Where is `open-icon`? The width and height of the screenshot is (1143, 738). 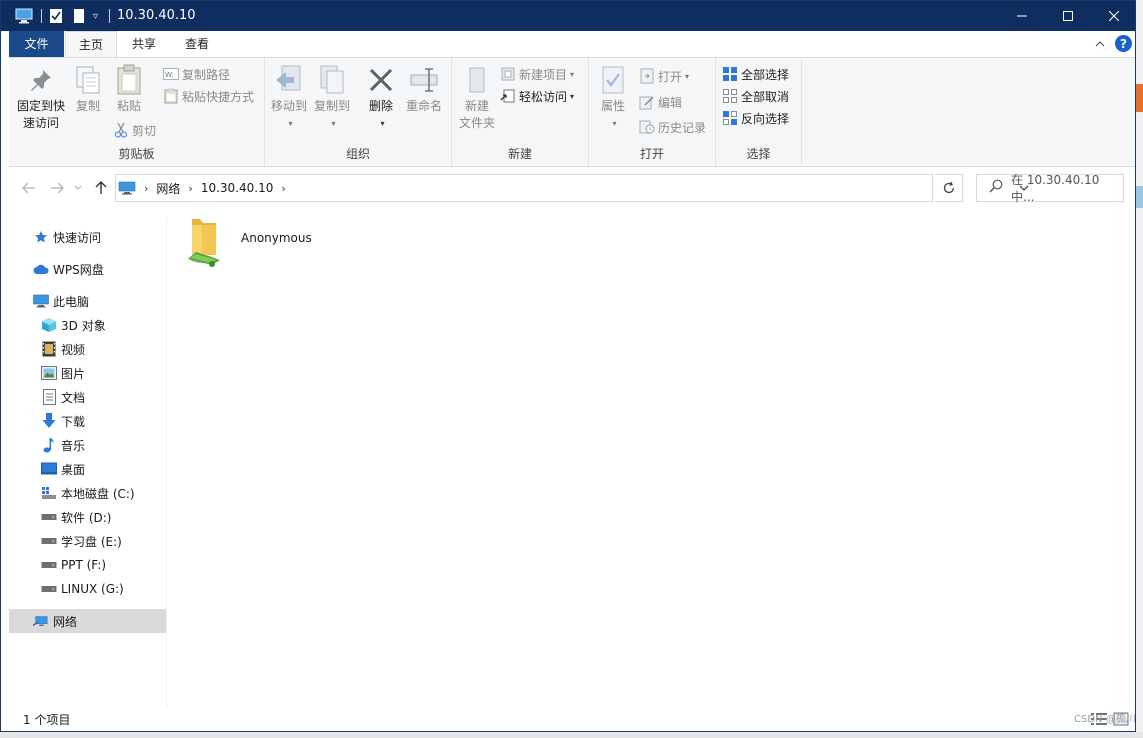
open-icon is located at coordinates (647, 76).